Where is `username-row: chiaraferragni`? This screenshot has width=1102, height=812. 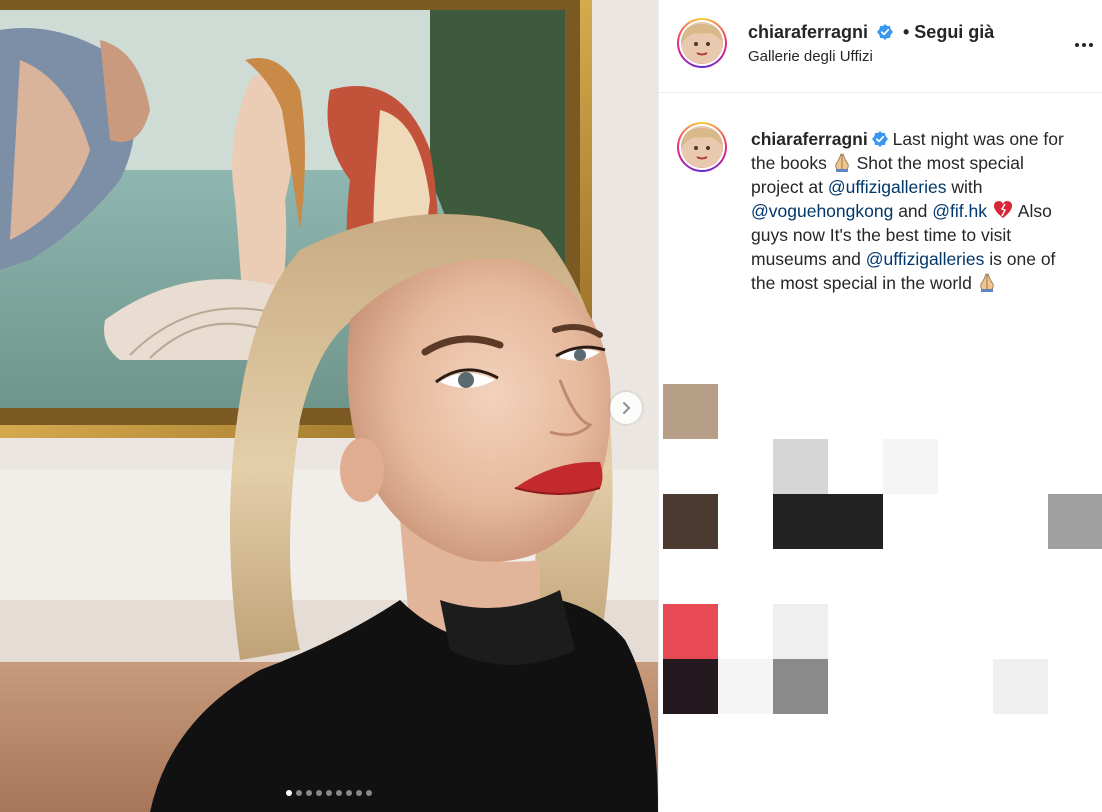 username-row: chiaraferragni is located at coordinates (820, 32).